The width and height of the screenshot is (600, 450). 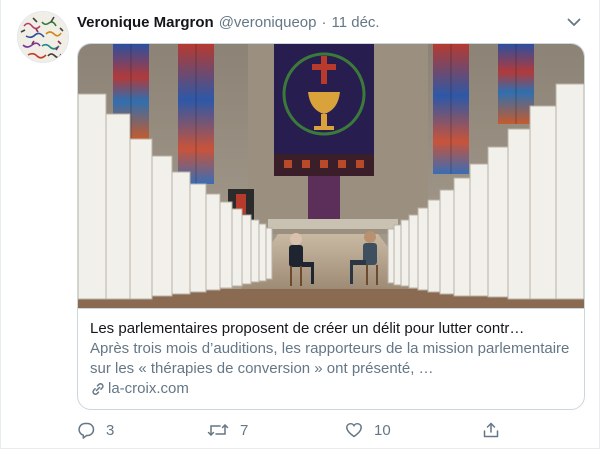 I want to click on tweet-date: 11 déc., so click(x=355, y=22).